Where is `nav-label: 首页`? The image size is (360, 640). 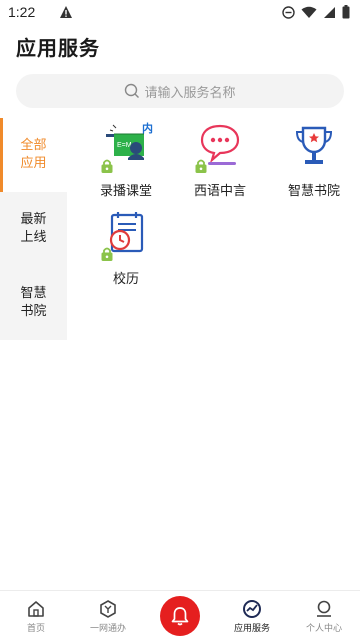
nav-label: 首页 is located at coordinates (35, 629).